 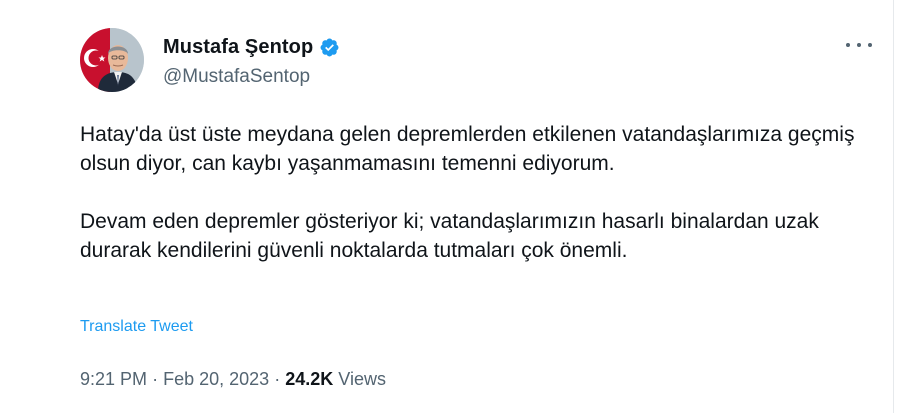 I want to click on tweet-time: 9:21 PM, so click(x=113, y=379).